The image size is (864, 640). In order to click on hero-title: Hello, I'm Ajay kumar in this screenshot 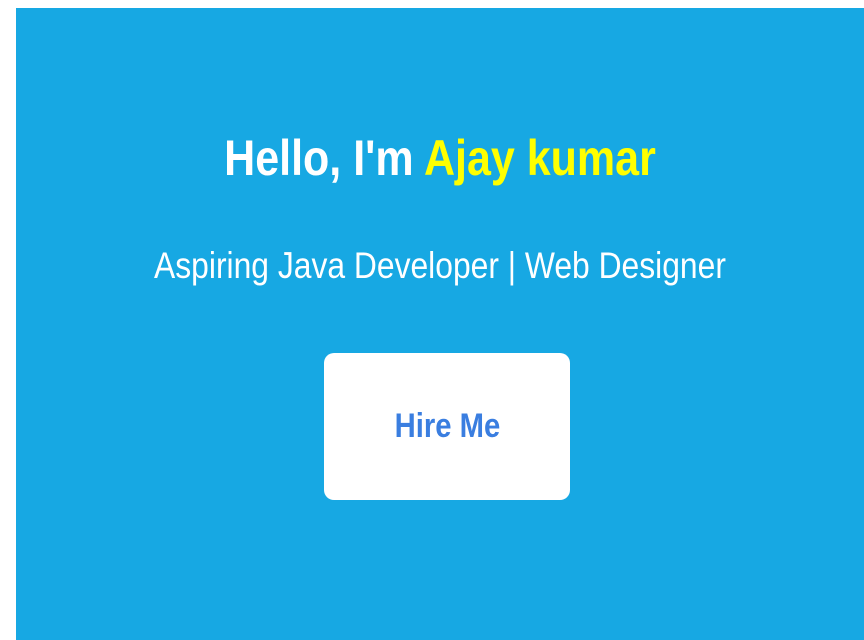, I will do `click(439, 158)`.